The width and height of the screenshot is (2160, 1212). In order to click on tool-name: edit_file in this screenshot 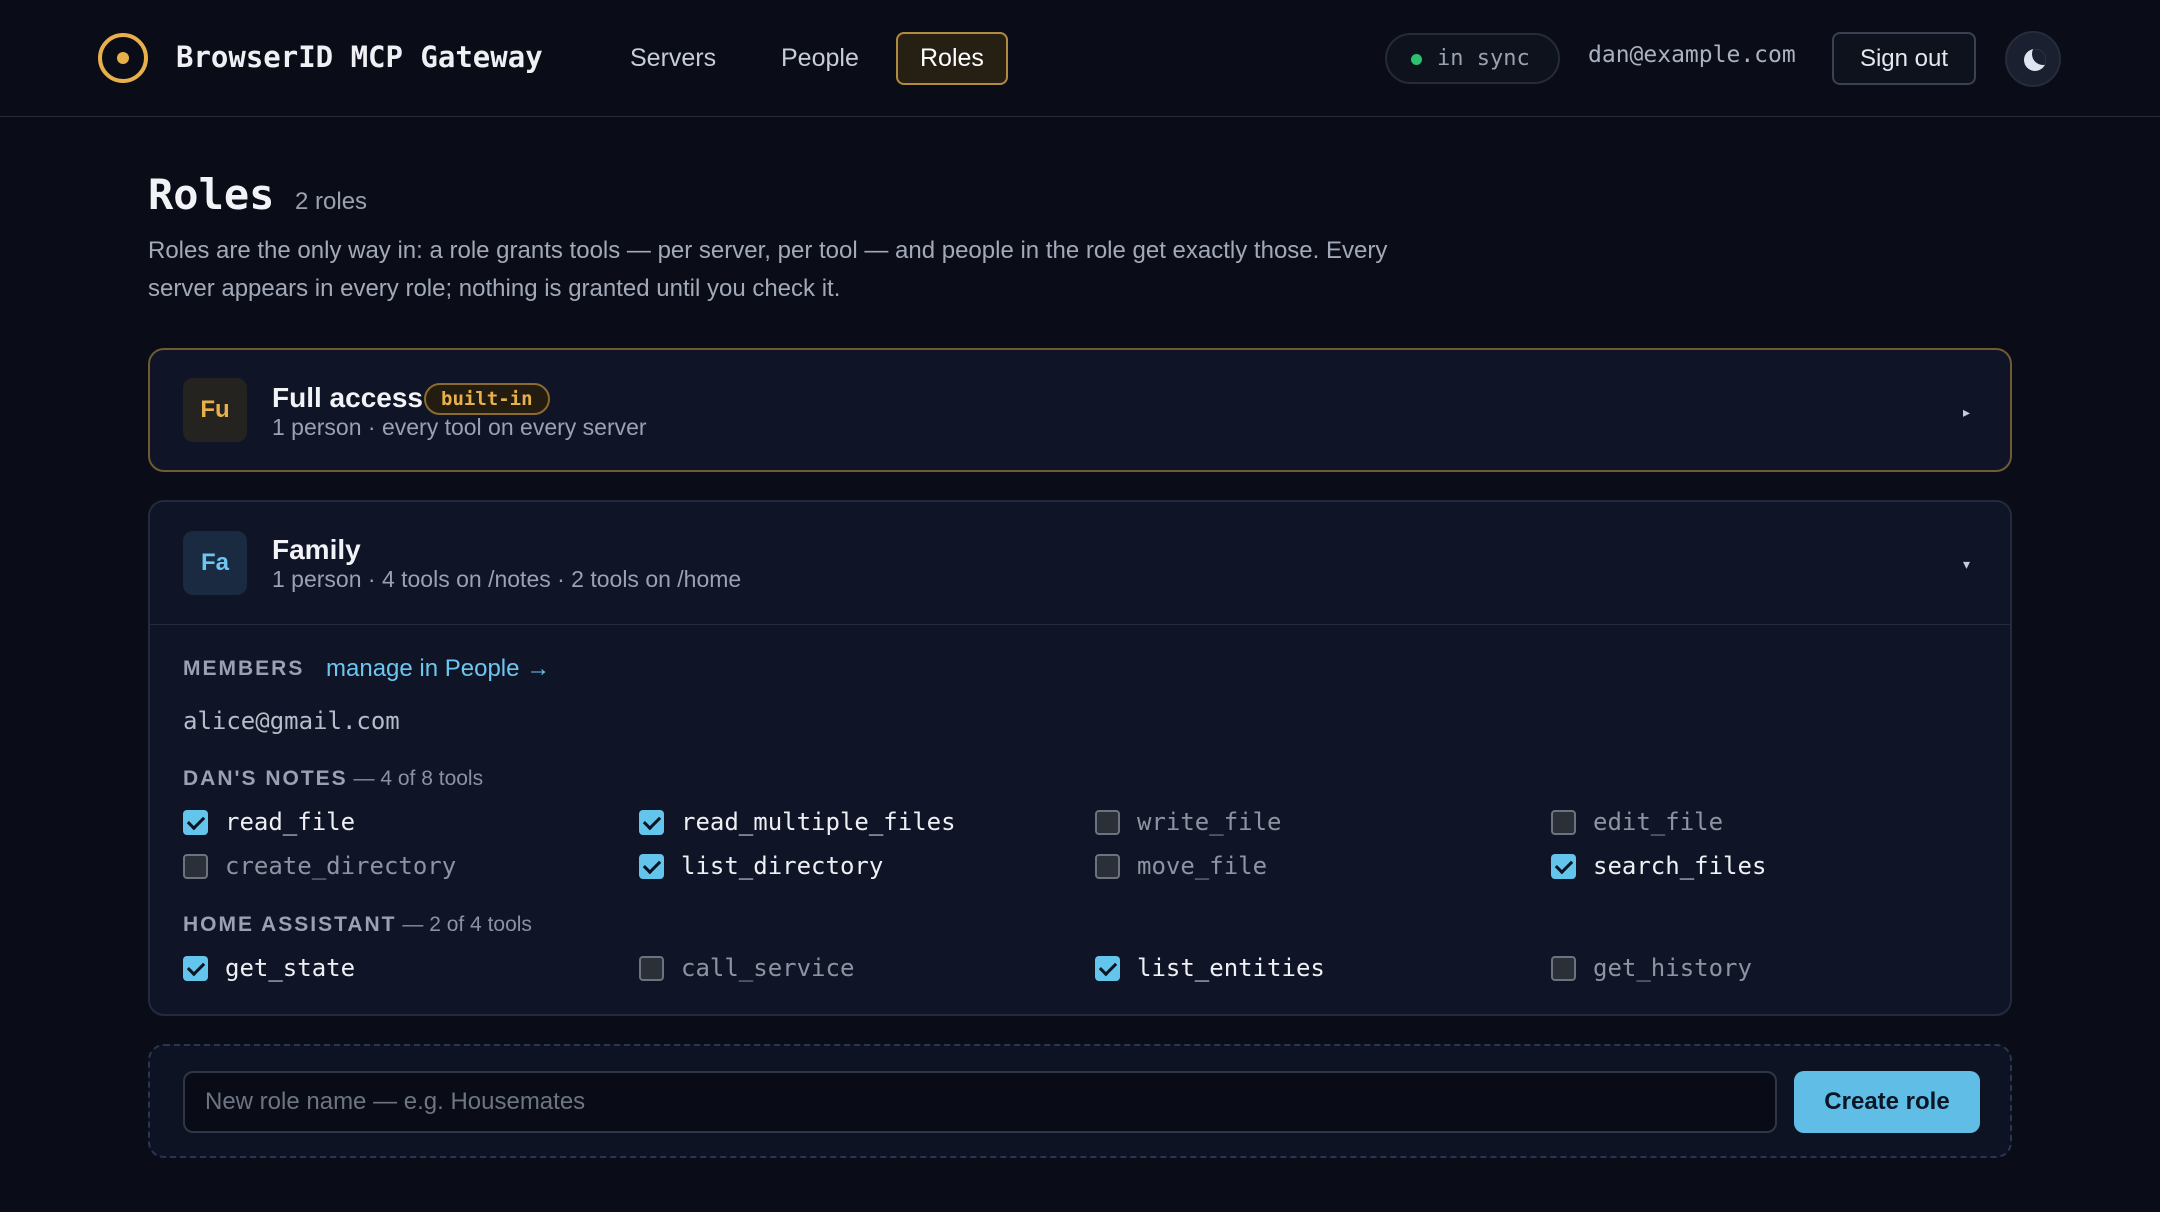, I will do `click(1658, 822)`.